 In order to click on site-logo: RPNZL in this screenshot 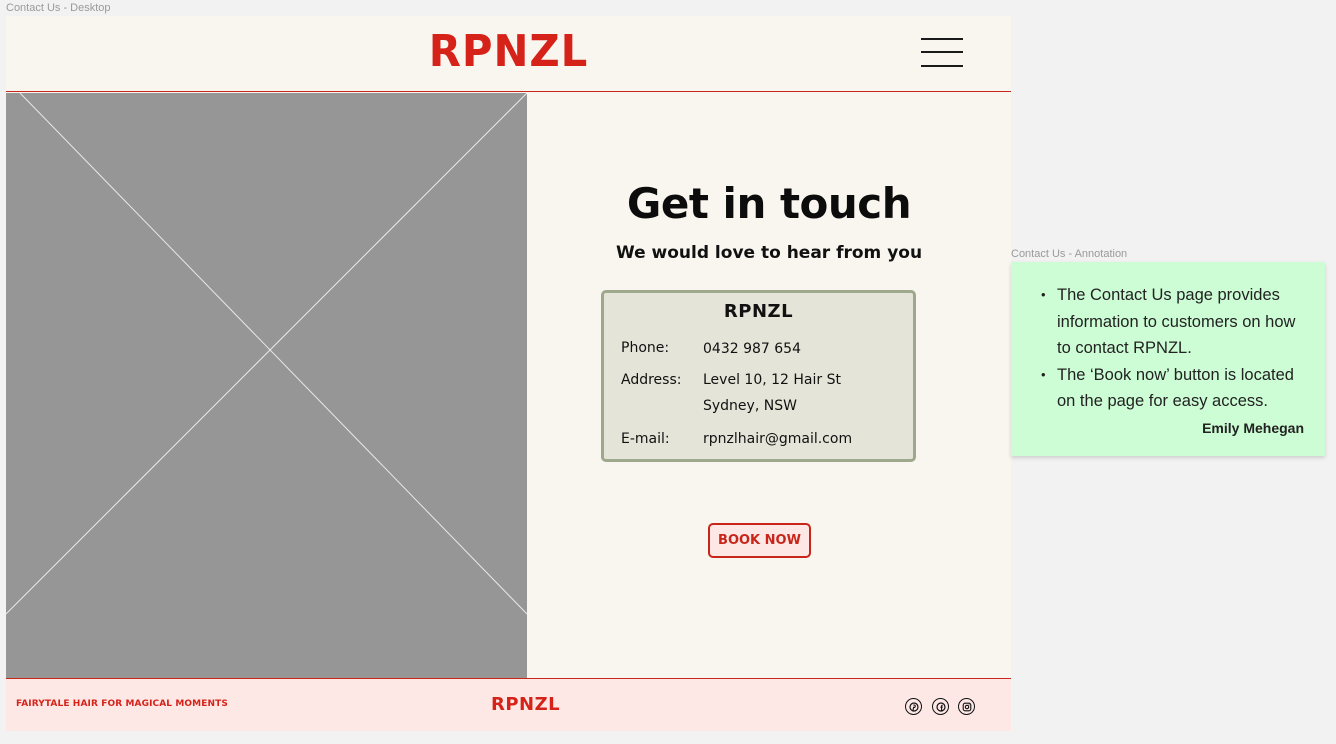, I will do `click(508, 51)`.